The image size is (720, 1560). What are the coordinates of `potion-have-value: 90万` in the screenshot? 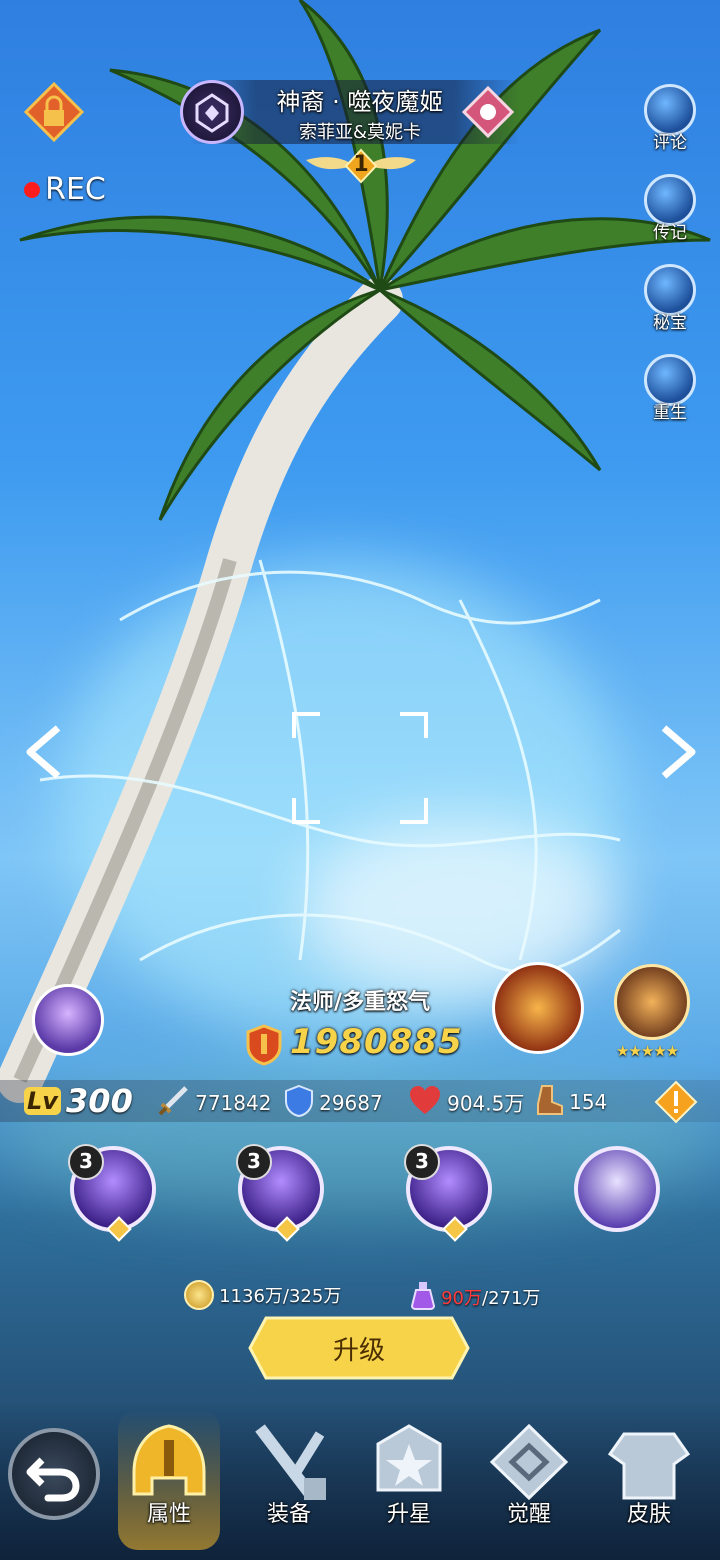 It's located at (461, 1298).